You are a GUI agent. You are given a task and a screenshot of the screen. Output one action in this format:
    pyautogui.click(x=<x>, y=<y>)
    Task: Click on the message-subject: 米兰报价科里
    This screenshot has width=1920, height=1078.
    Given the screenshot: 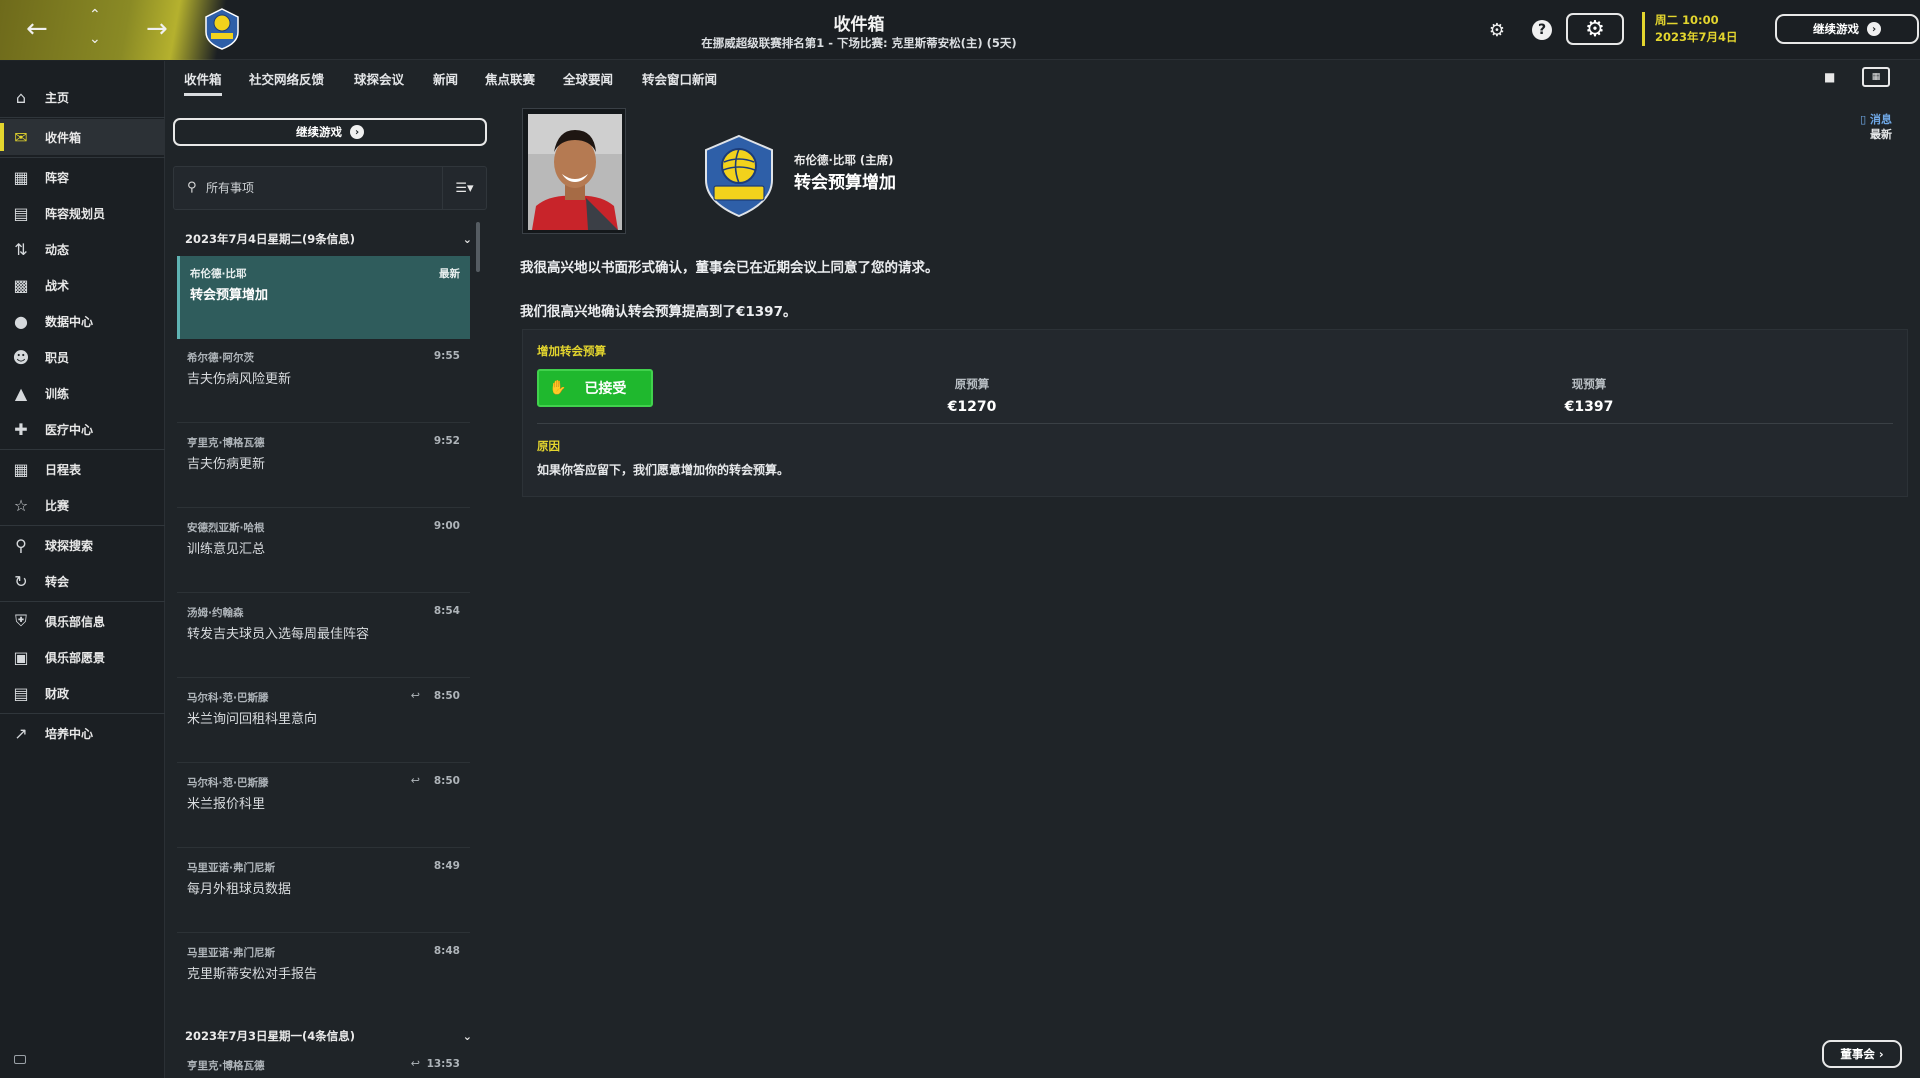 What is the action you would take?
    pyautogui.click(x=226, y=804)
    